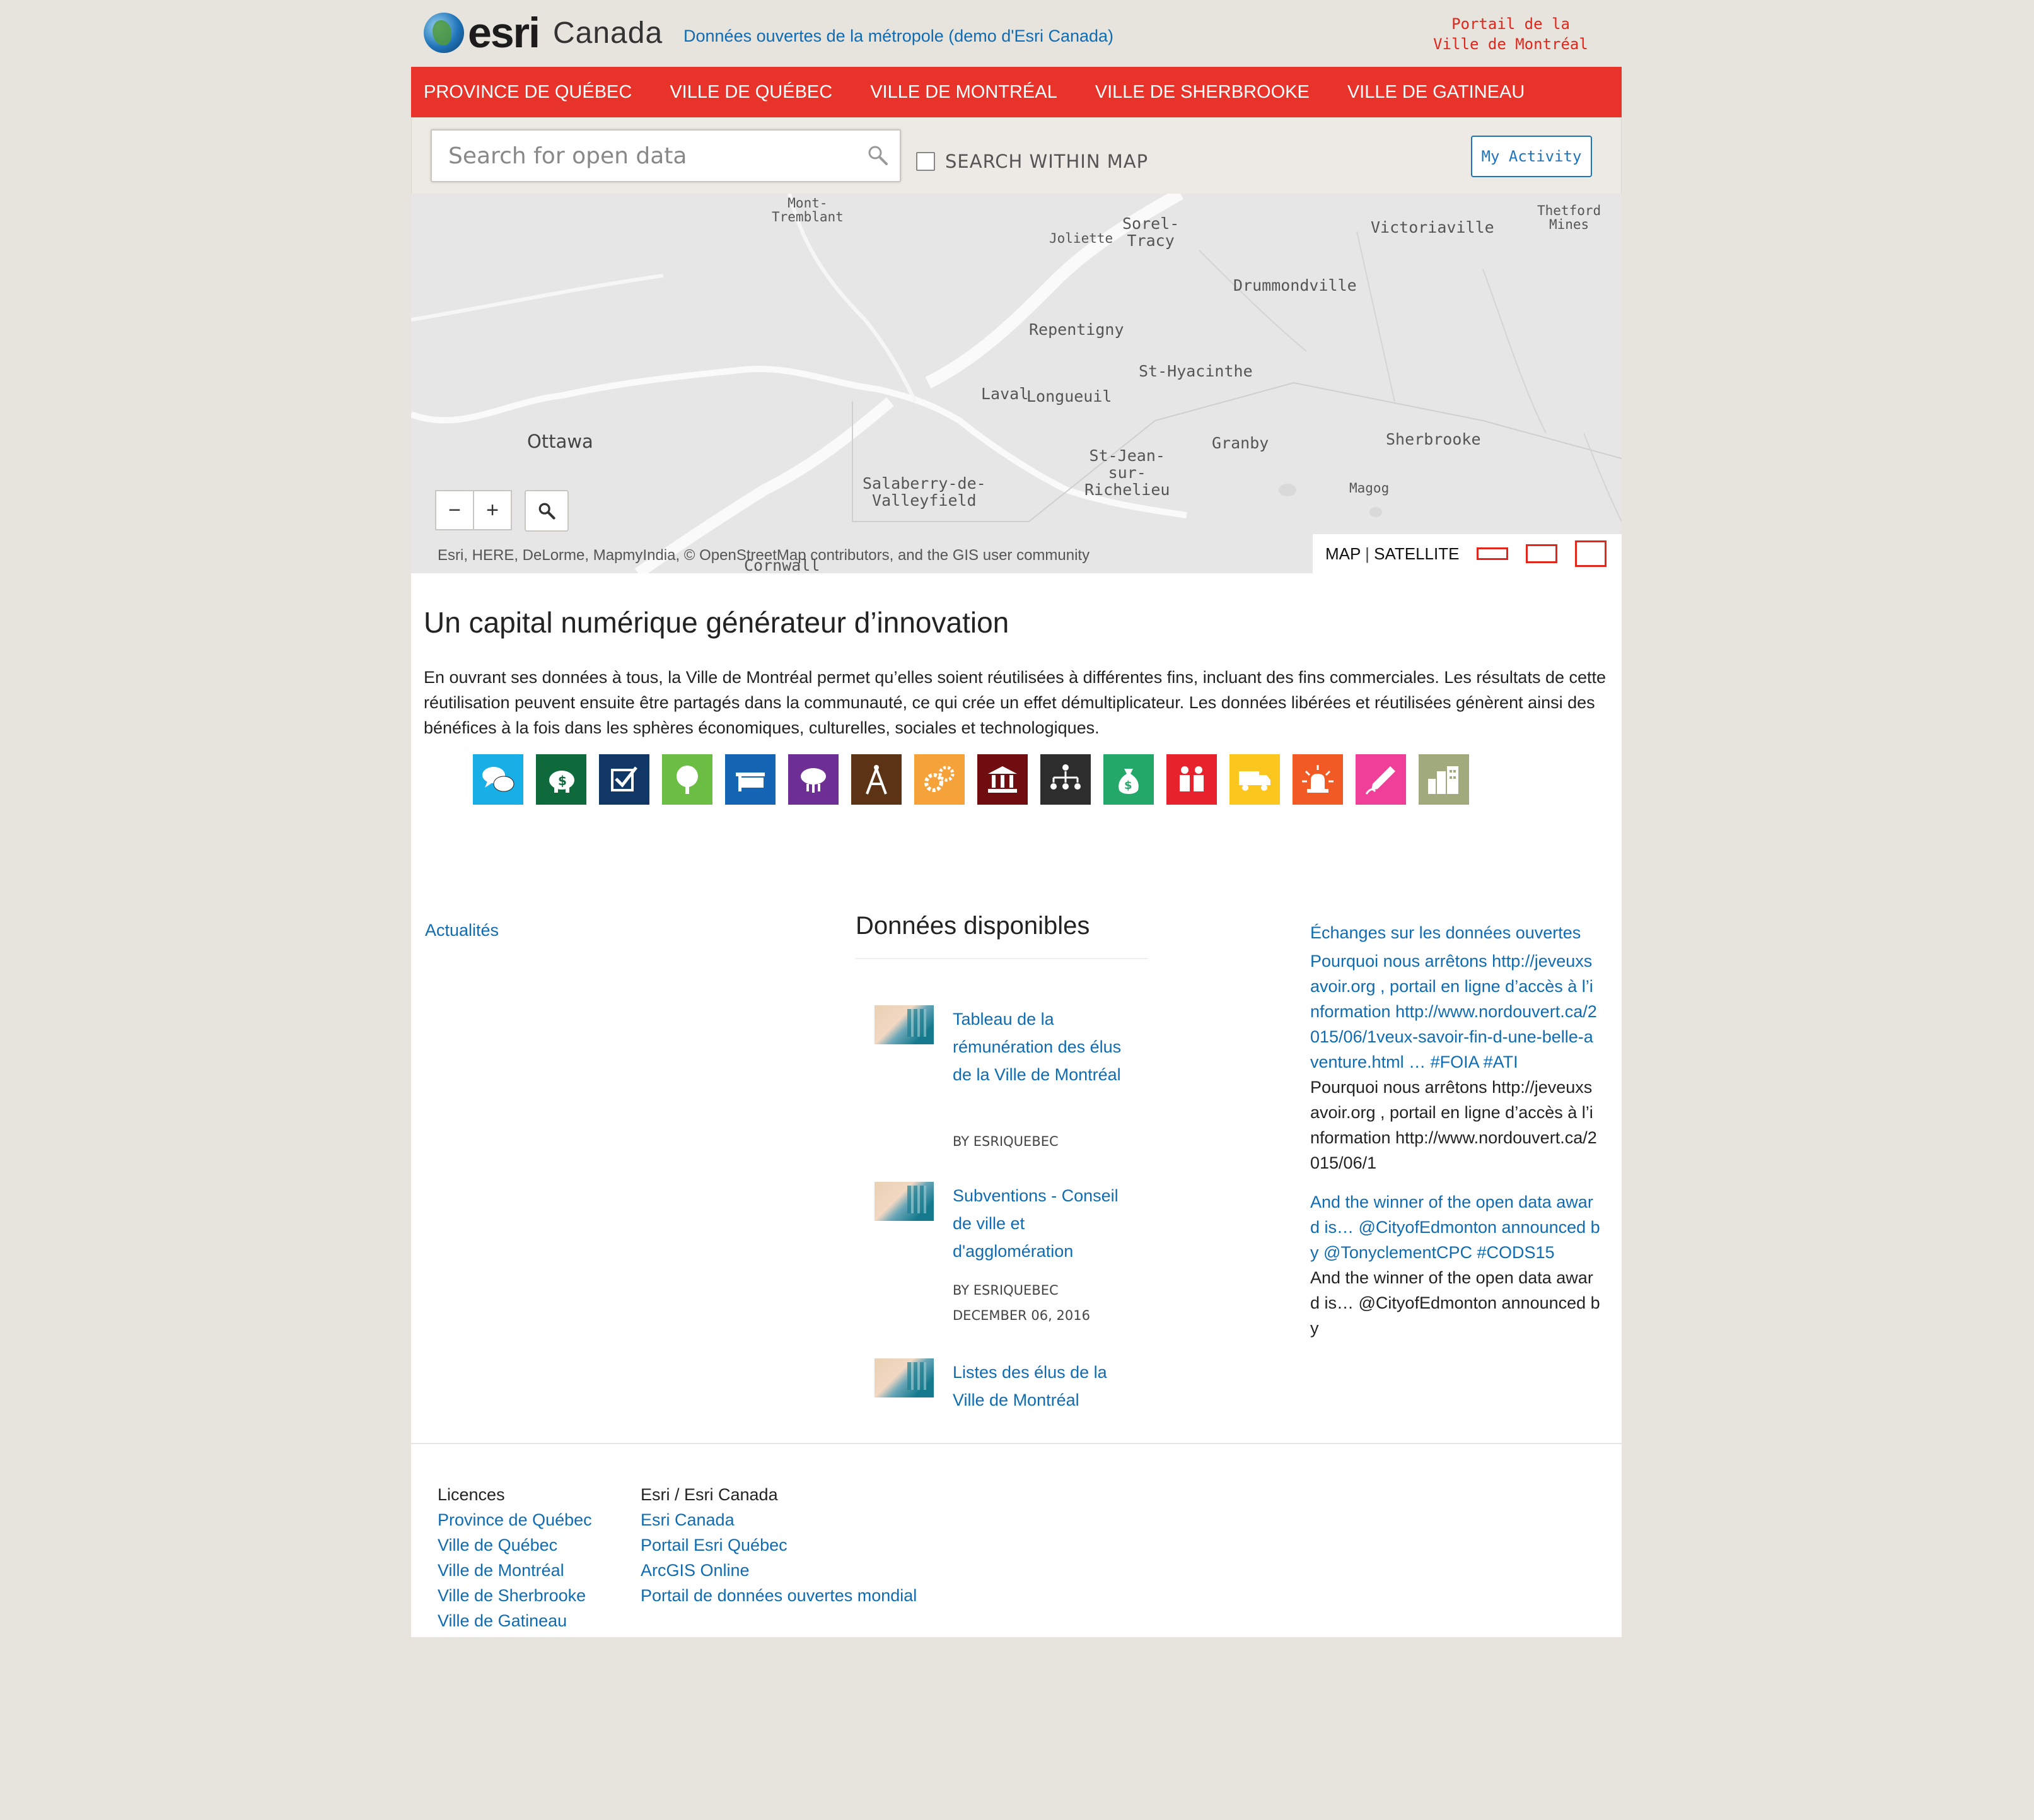 The height and width of the screenshot is (1820, 2034). I want to click on city-laval: Laval, so click(1005, 394).